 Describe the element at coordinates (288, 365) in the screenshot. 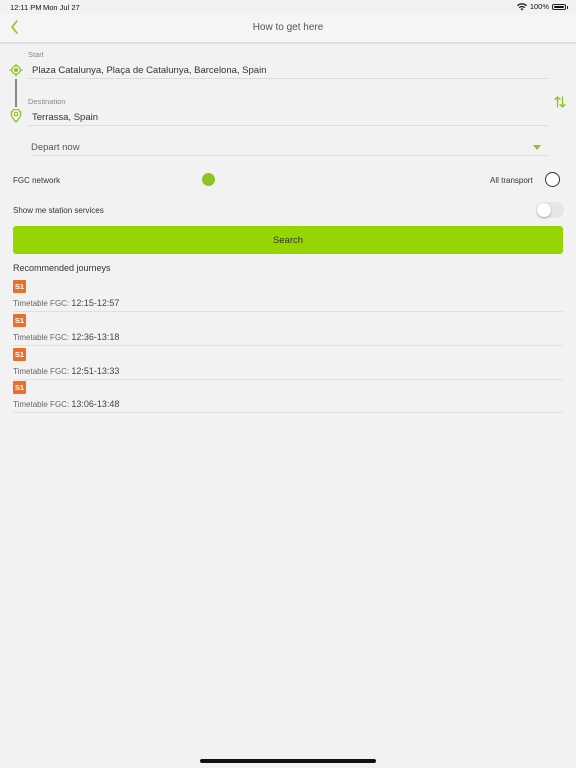

I see `journey-item: S1 Timetable FGC: 12:51-13:33` at that location.